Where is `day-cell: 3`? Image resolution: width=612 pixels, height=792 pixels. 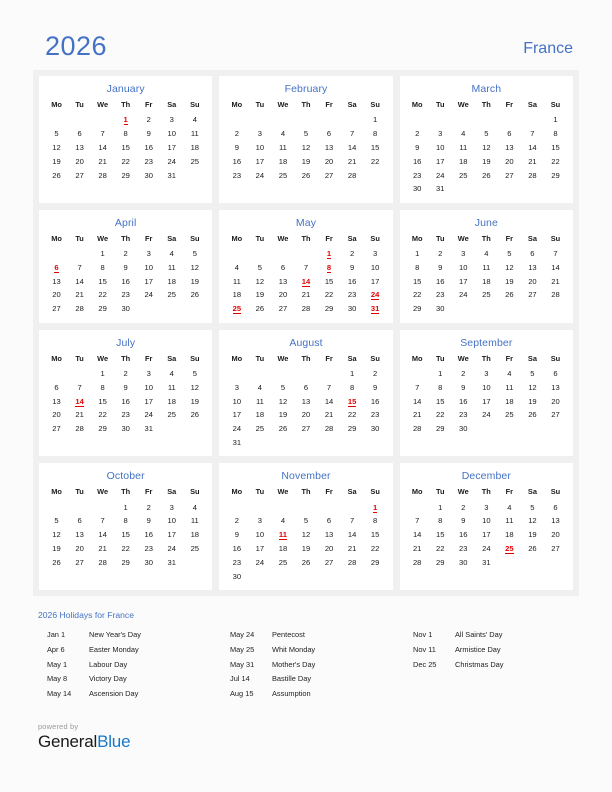 day-cell: 3 is located at coordinates (171, 120).